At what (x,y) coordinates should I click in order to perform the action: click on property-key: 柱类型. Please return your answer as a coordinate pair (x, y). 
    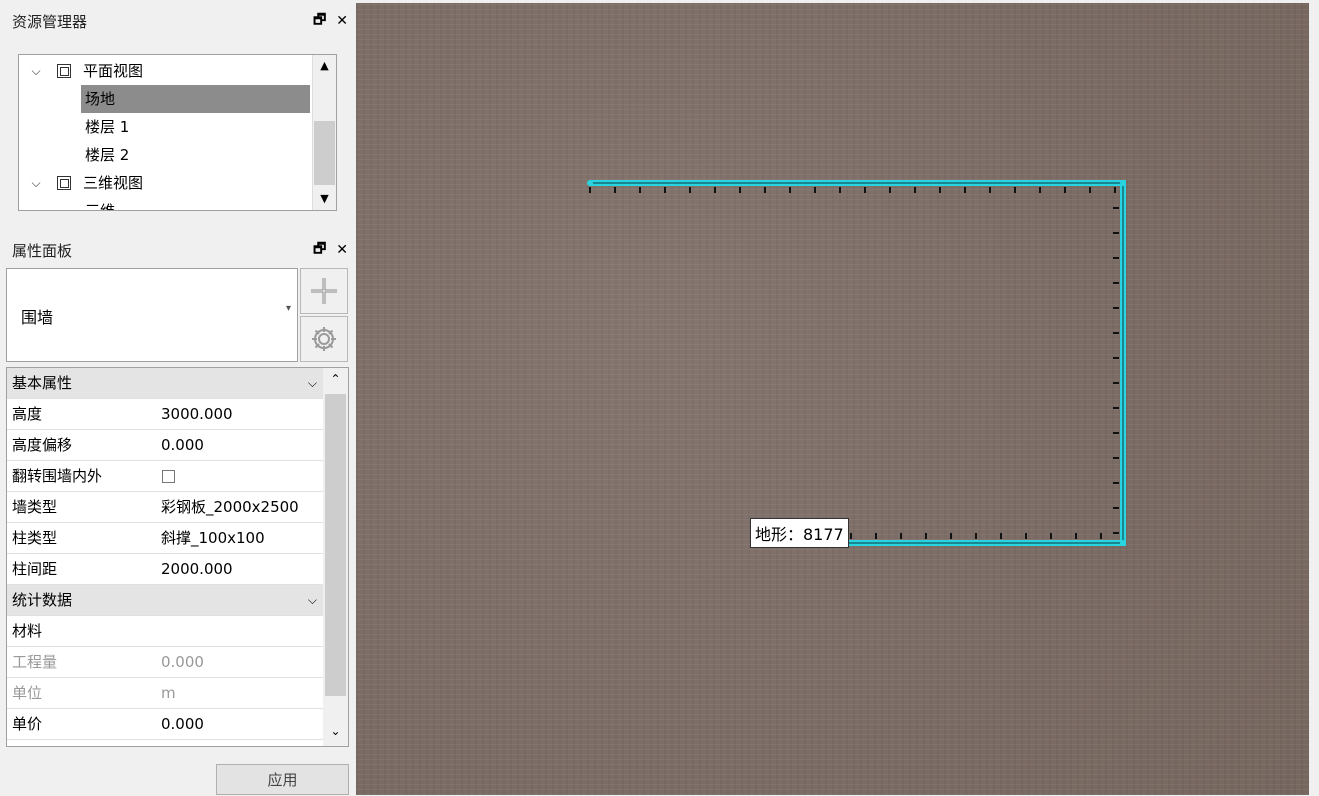
    Looking at the image, I should click on (35, 538).